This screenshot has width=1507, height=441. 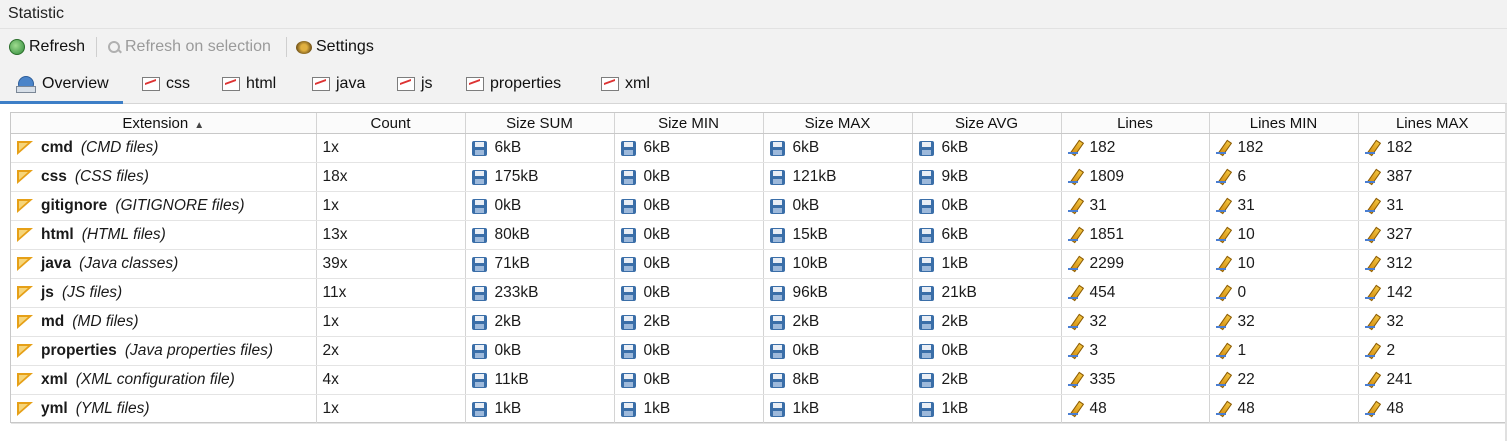 I want to click on cell-size-sum: 6kB, so click(x=540, y=148).